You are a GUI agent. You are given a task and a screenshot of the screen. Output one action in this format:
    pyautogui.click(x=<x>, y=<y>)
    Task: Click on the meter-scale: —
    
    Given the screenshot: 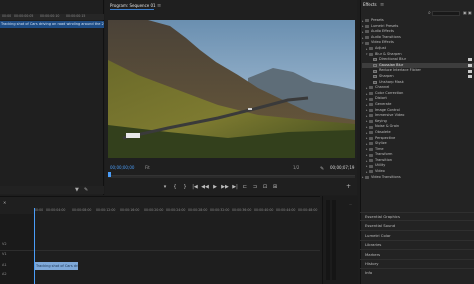 What is the action you would take?
    pyautogui.click(x=350, y=204)
    